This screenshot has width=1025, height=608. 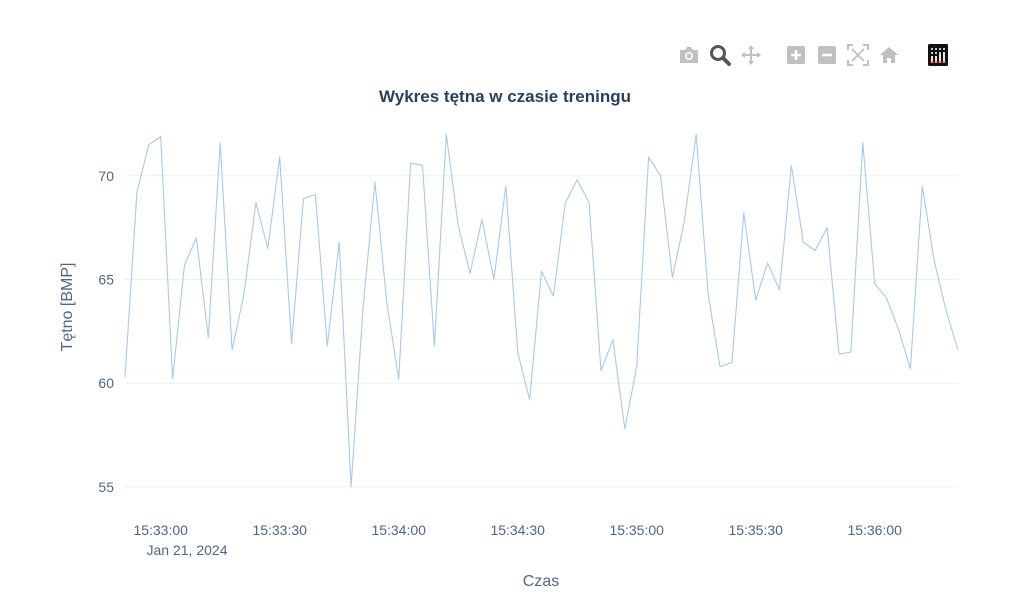 What do you see at coordinates (187, 550) in the screenshot?
I see `x-date-label: Jan 21, 2024` at bounding box center [187, 550].